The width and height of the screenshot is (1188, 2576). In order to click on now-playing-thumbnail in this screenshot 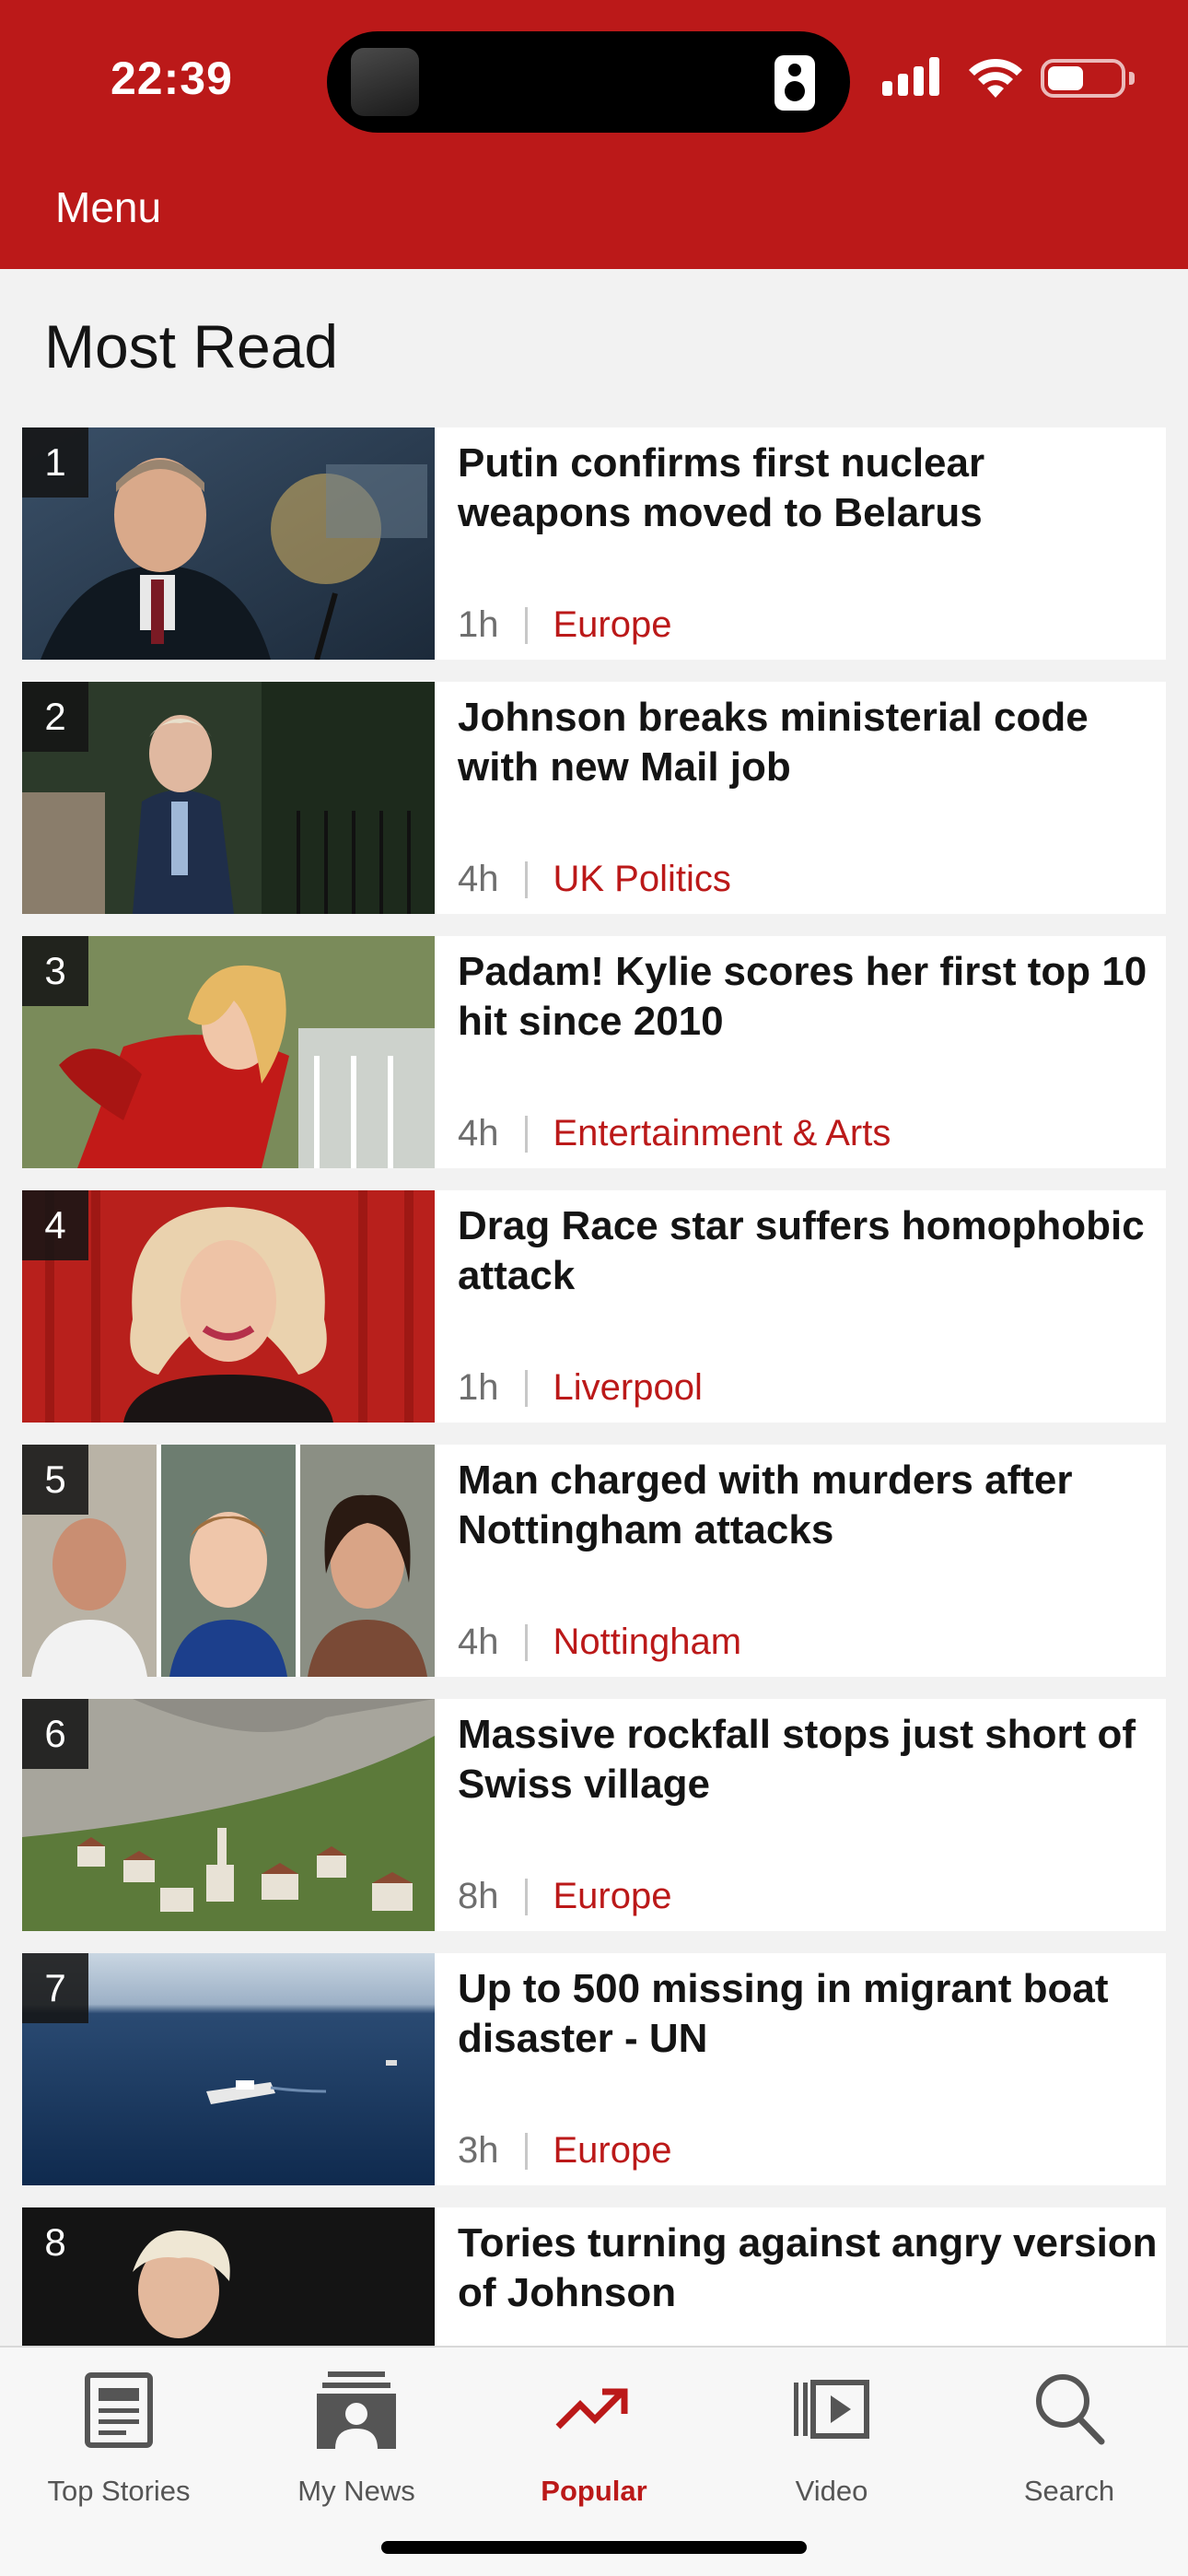, I will do `click(385, 82)`.